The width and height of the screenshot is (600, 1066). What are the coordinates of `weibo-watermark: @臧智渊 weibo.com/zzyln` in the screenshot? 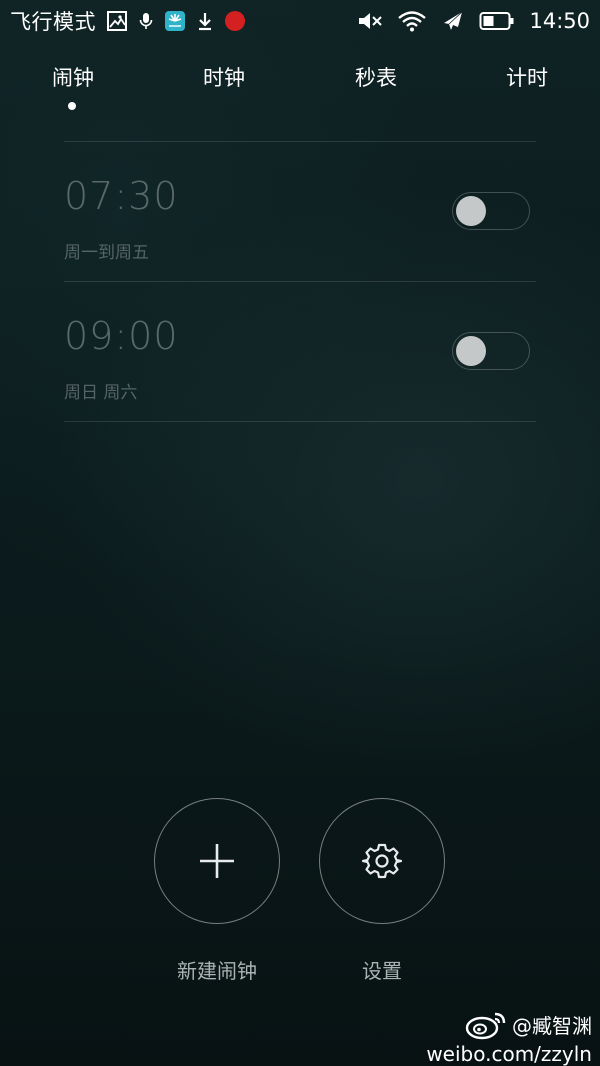 It's located at (509, 1037).